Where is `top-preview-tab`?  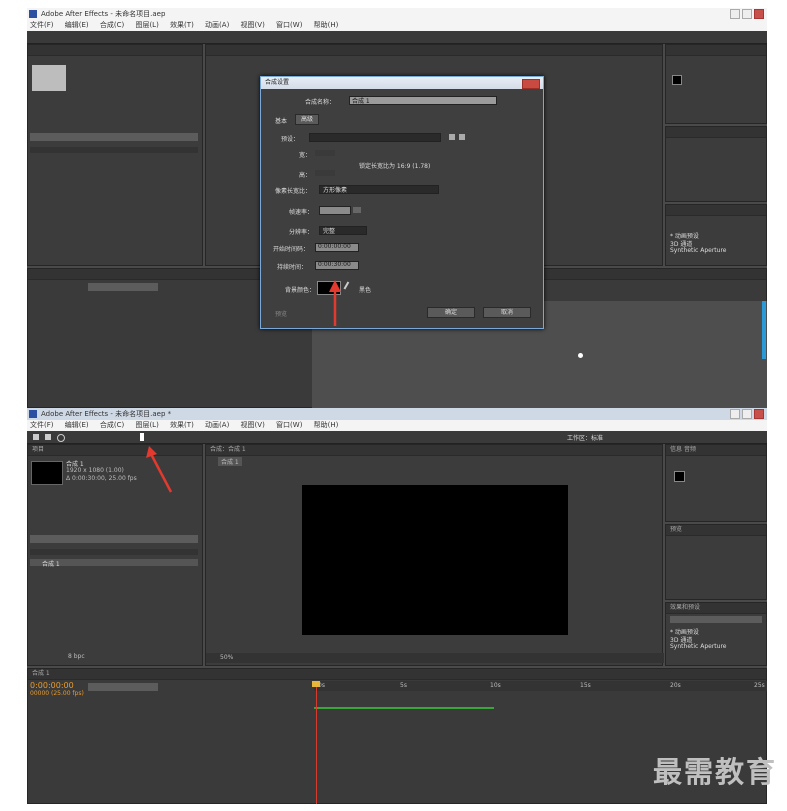
top-preview-tab is located at coordinates (716, 132).